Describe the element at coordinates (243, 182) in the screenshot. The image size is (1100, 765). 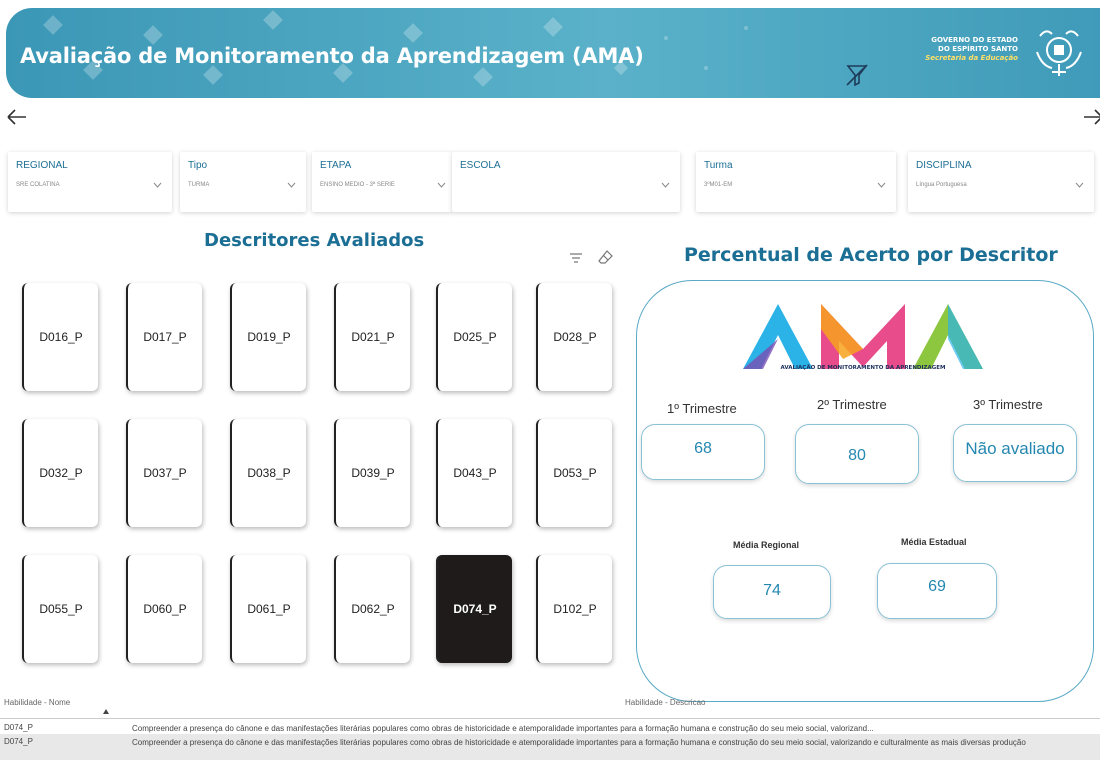
I see `filter-tipo: Tipo TURMA` at that location.